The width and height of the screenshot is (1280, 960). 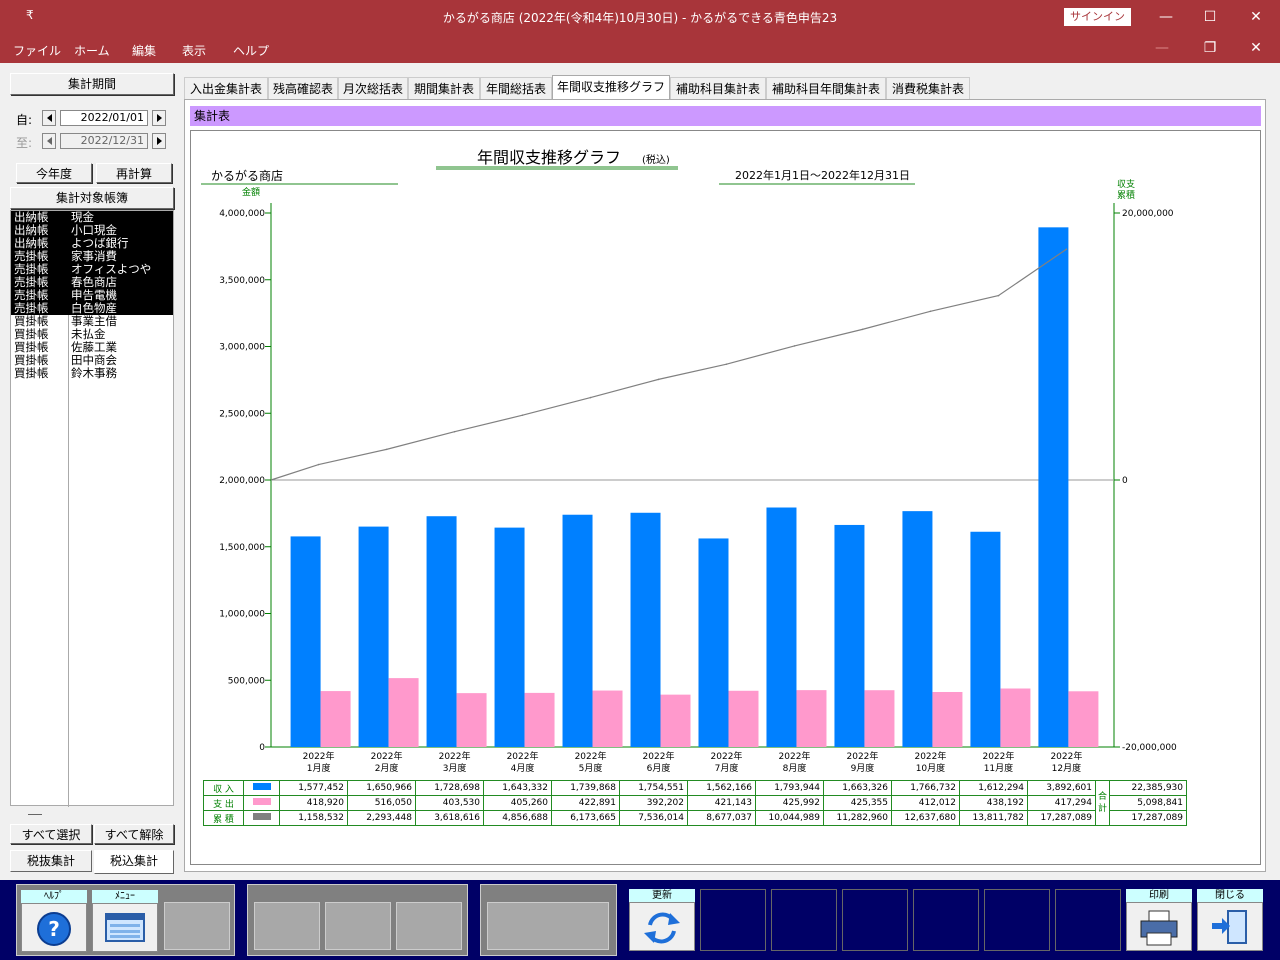 What do you see at coordinates (1256, 48) in the screenshot?
I see `doc-close-icon: ✕` at bounding box center [1256, 48].